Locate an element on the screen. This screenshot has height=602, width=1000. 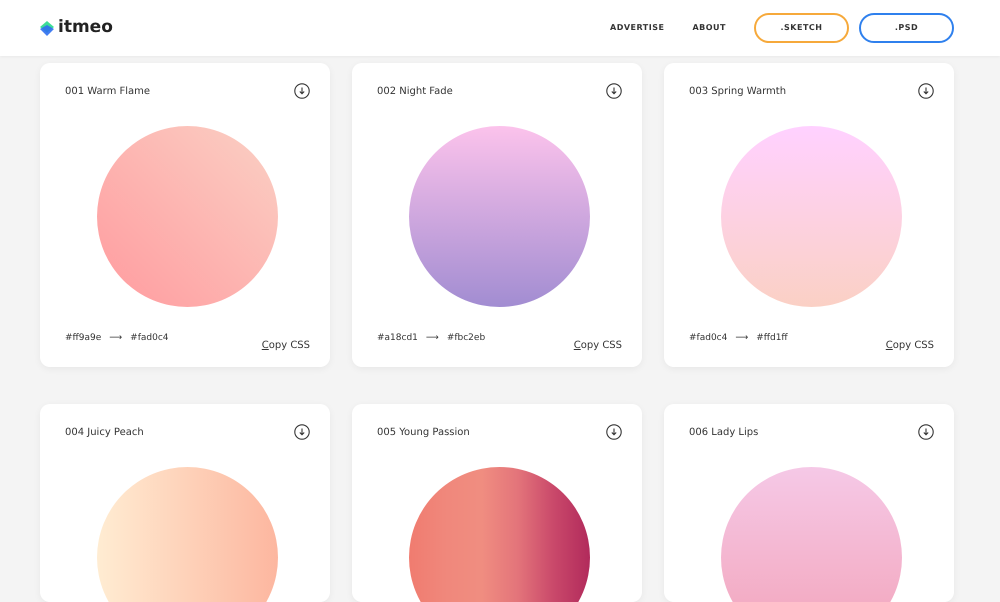
brand-name: itmeo is located at coordinates (85, 28).